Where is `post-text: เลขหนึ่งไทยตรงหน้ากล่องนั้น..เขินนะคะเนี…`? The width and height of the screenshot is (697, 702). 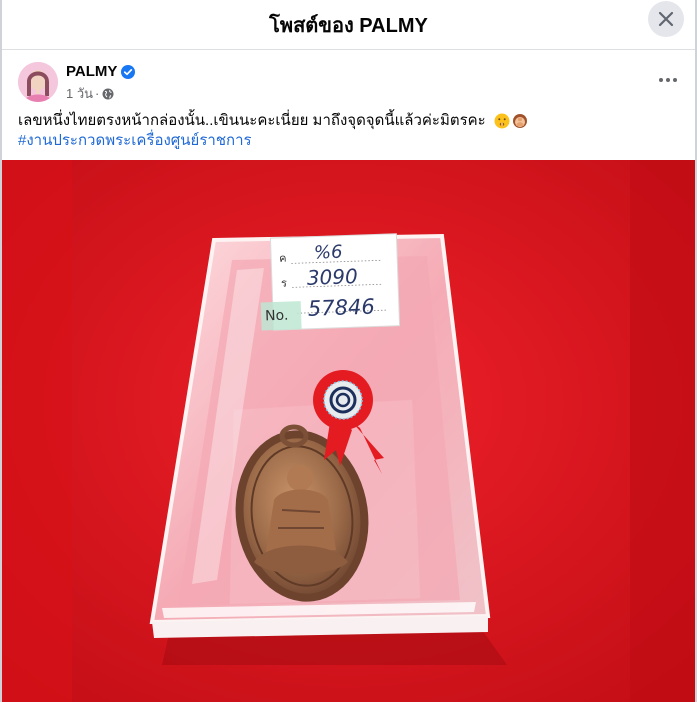 post-text: เลขหนึ่งไทยตรงหน้ากล่องนั้น..เขินนะคะเนี… is located at coordinates (349, 121).